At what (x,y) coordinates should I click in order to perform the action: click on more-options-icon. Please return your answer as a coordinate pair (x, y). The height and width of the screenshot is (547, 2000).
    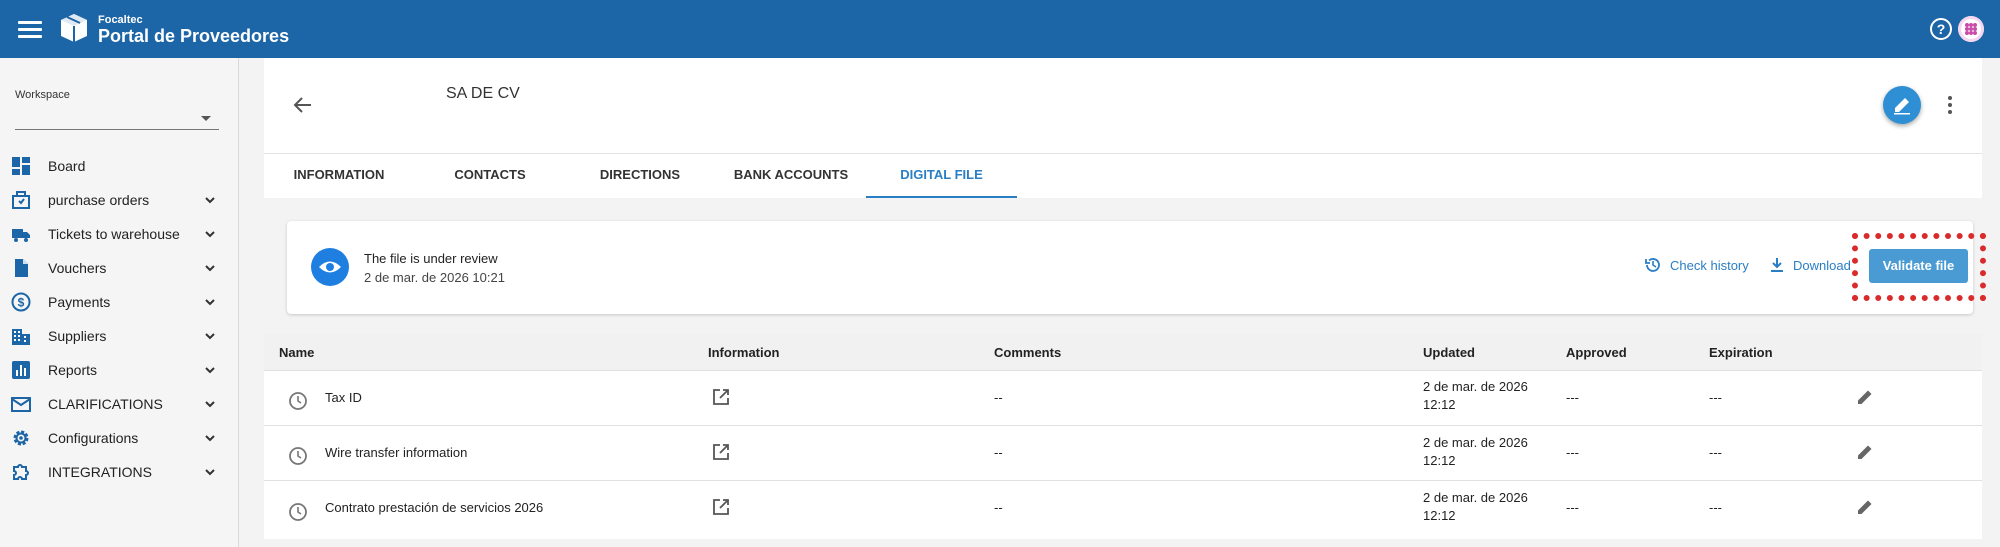
    Looking at the image, I should click on (1950, 105).